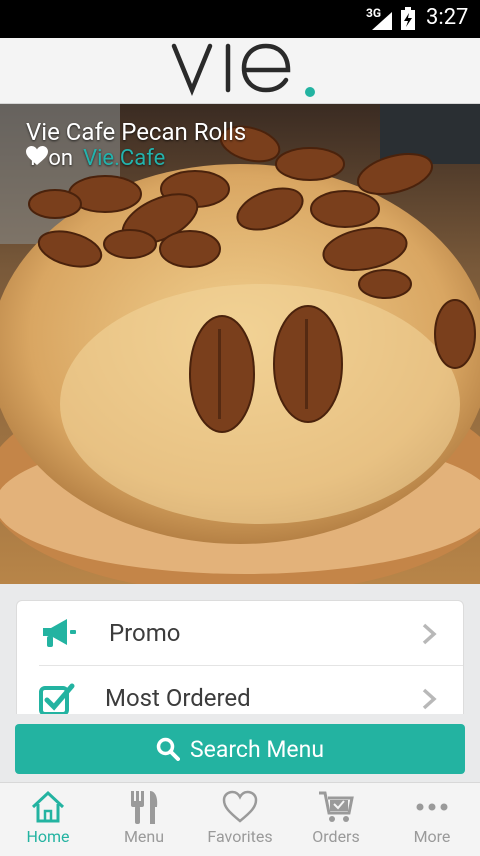 This screenshot has height=856, width=480. Describe the element at coordinates (48, 836) in the screenshot. I see `nav-label: Home` at that location.